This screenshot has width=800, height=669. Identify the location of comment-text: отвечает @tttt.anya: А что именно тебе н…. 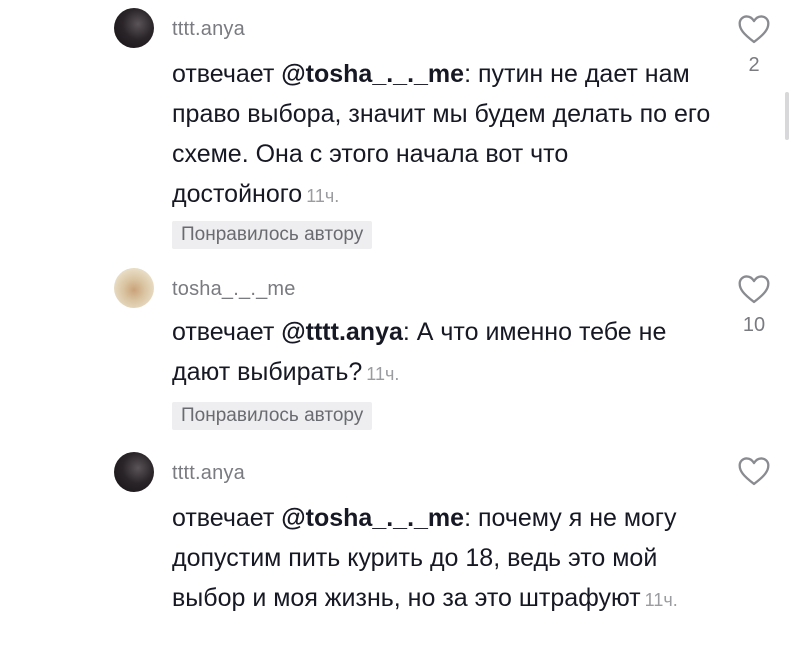
(442, 353).